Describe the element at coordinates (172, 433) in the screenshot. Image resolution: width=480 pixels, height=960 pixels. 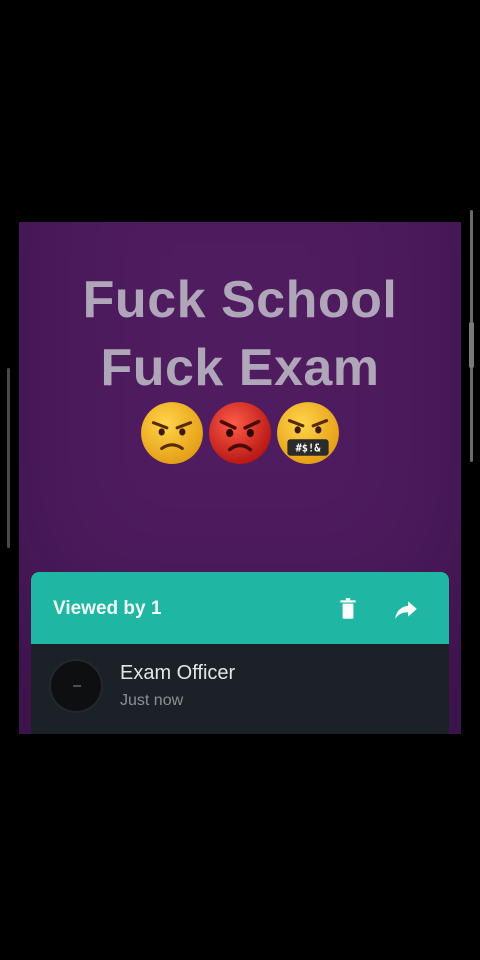
I see `annoyed-face-emoji` at that location.